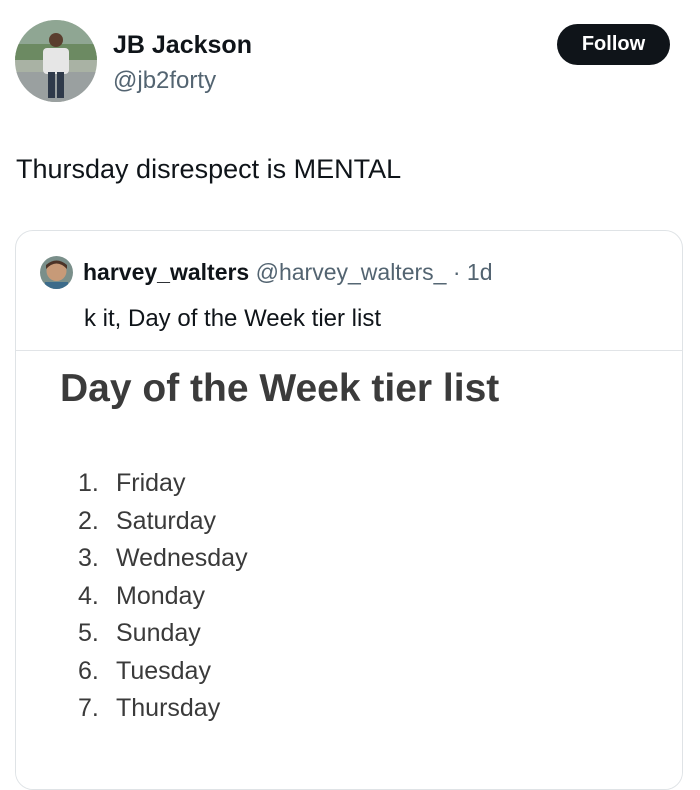  I want to click on tier-list-item: 4. Monday, so click(163, 597).